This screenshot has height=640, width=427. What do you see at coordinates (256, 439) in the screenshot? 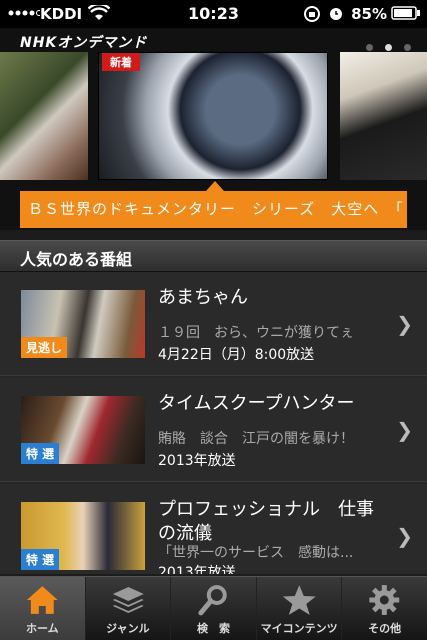
I see `program-episode: 賄賂 談合 江戸の闇を暴け！` at bounding box center [256, 439].